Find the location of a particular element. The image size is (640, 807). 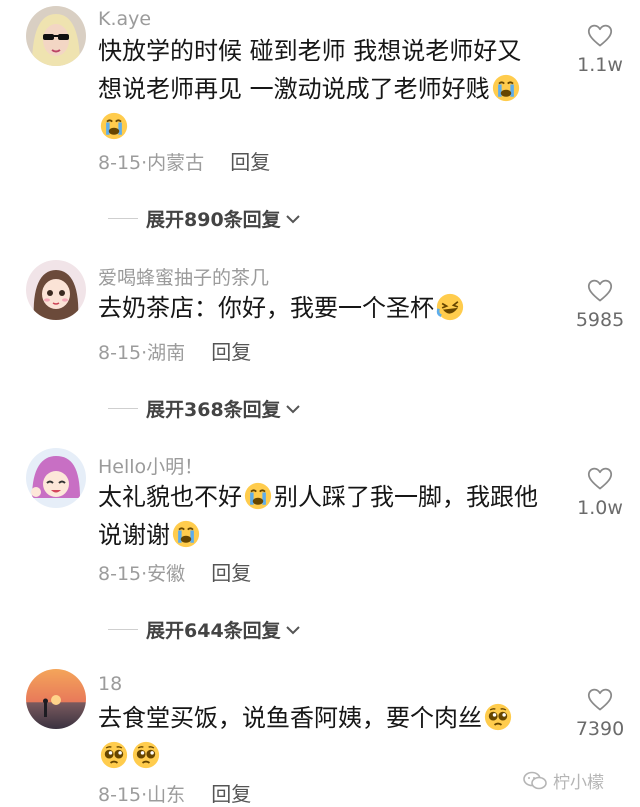

username: 爱喝蜂蜜抽子的茶几 is located at coordinates (183, 276).